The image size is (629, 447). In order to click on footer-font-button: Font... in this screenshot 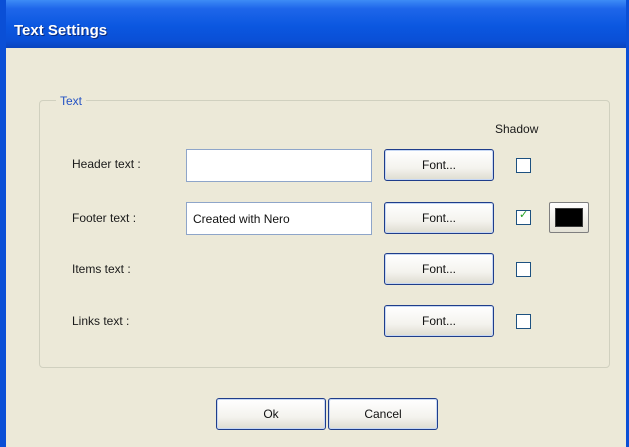, I will do `click(439, 218)`.